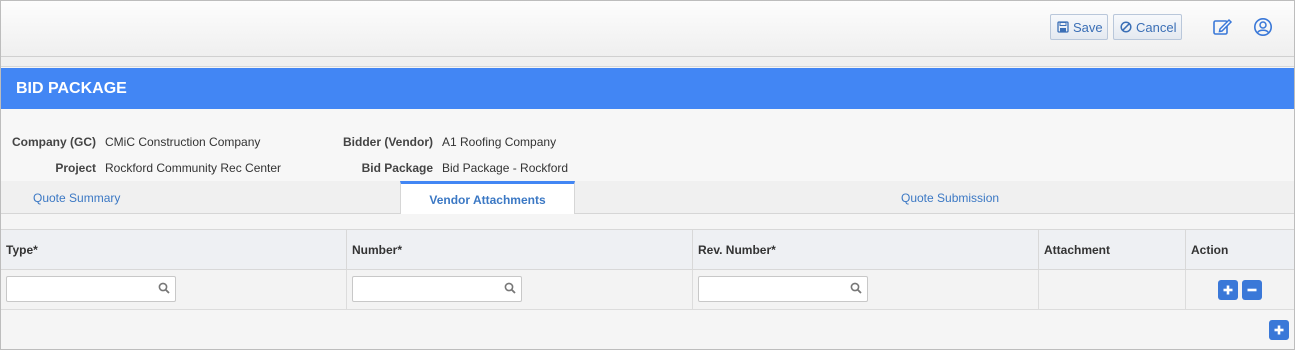 The width and height of the screenshot is (1295, 350). I want to click on table-row, so click(647, 290).